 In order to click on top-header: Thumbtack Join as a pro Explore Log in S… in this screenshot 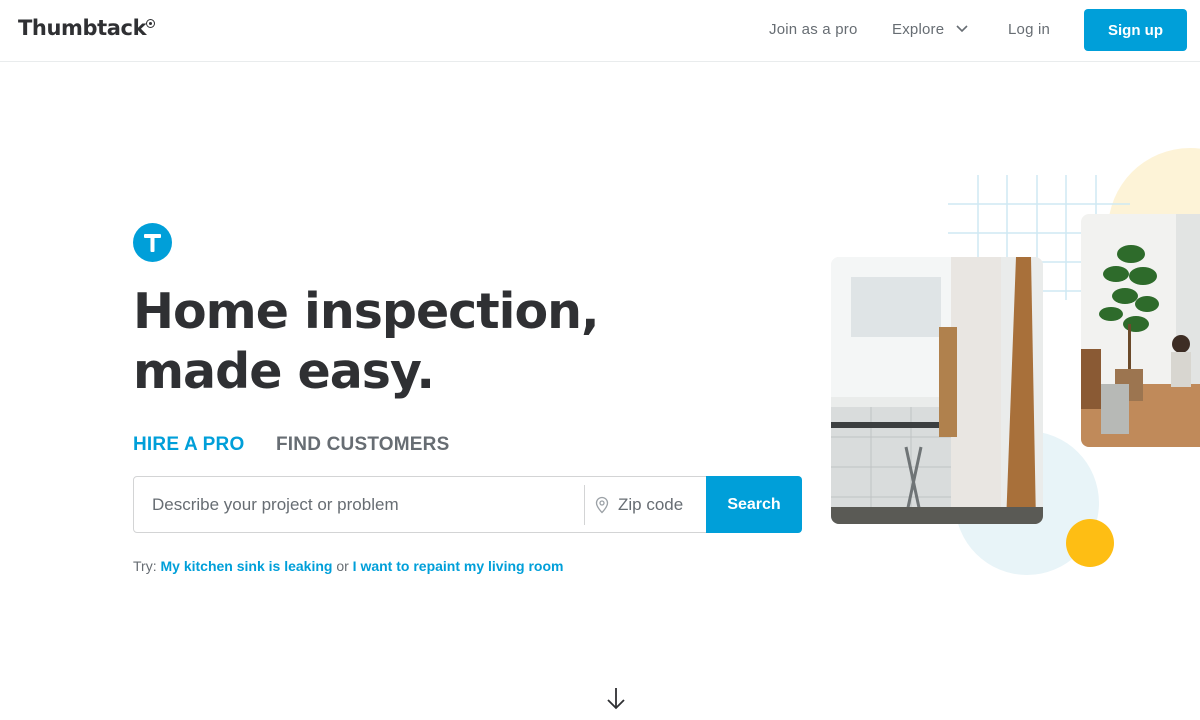, I will do `click(600, 31)`.